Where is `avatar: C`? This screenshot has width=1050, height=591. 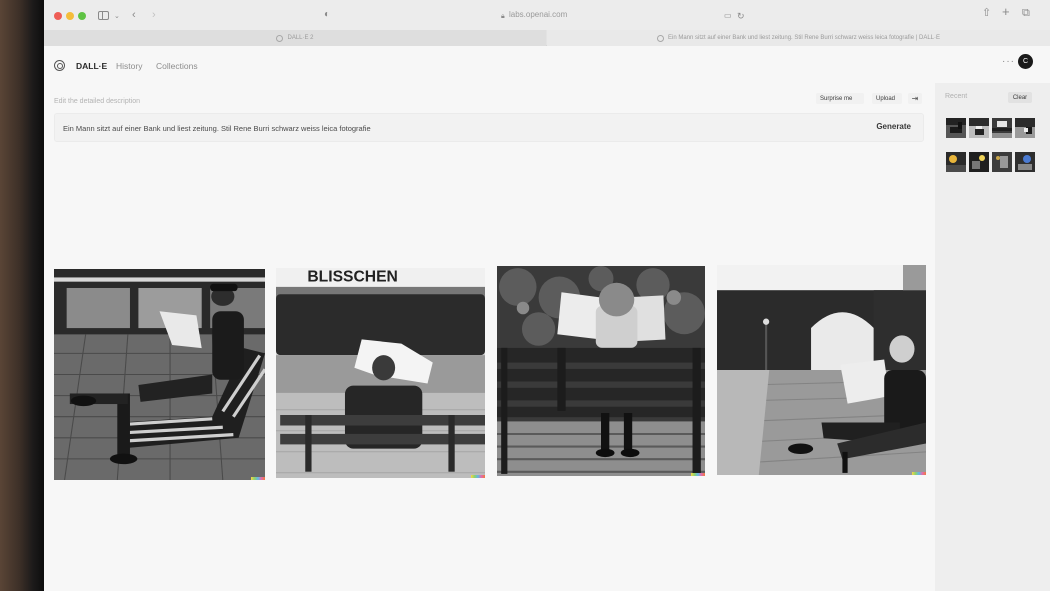
avatar: C is located at coordinates (1025, 61).